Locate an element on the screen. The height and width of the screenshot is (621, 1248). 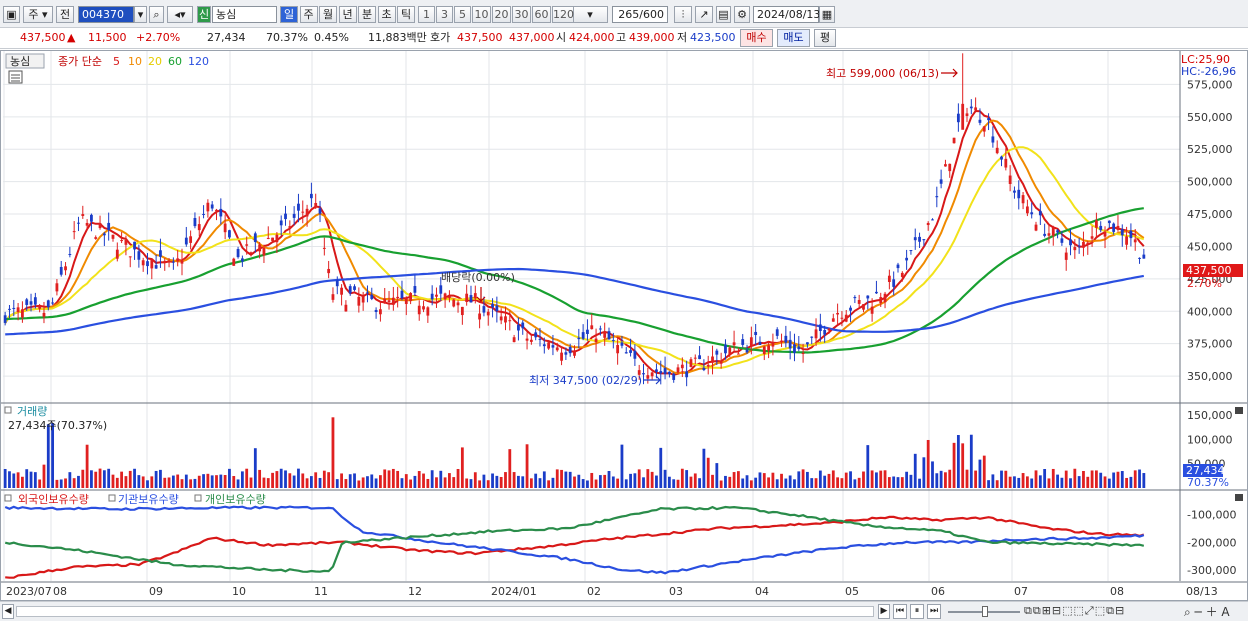
zoom-icons: ⌕ ─ ＋ A is located at coordinates (1207, 611).